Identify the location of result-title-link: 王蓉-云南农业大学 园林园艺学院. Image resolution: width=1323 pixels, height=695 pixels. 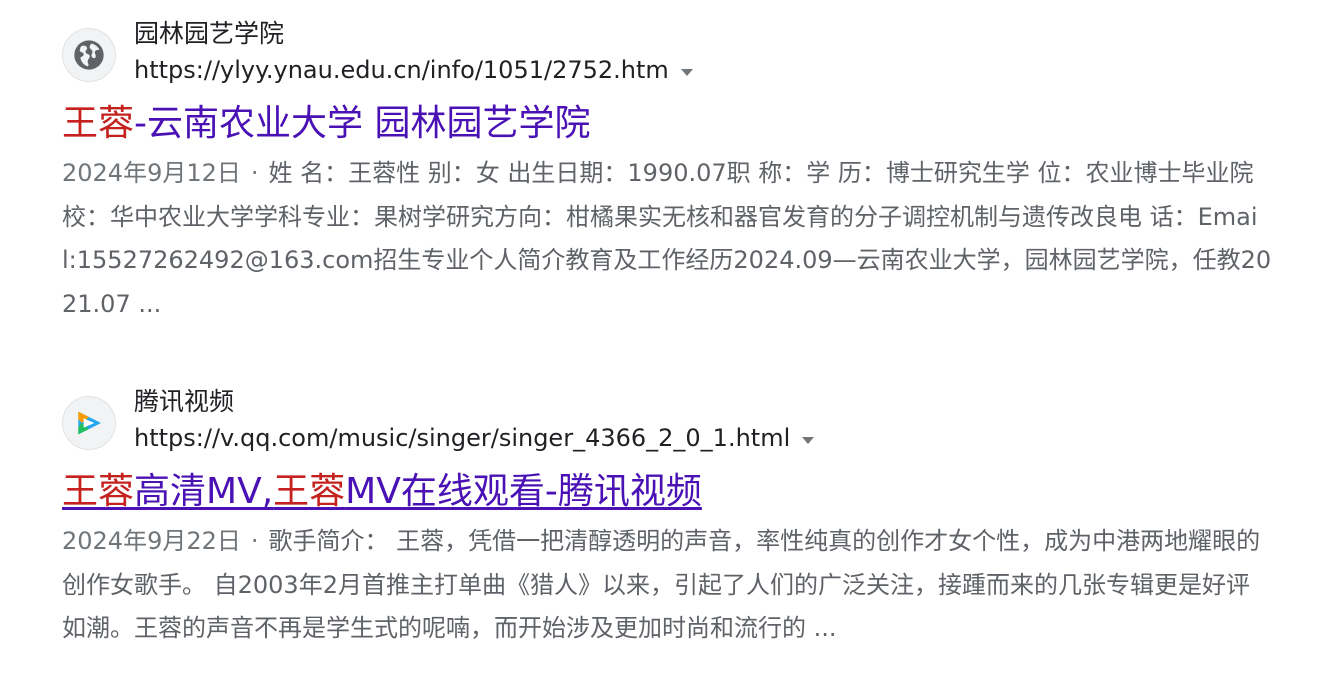
(326, 124).